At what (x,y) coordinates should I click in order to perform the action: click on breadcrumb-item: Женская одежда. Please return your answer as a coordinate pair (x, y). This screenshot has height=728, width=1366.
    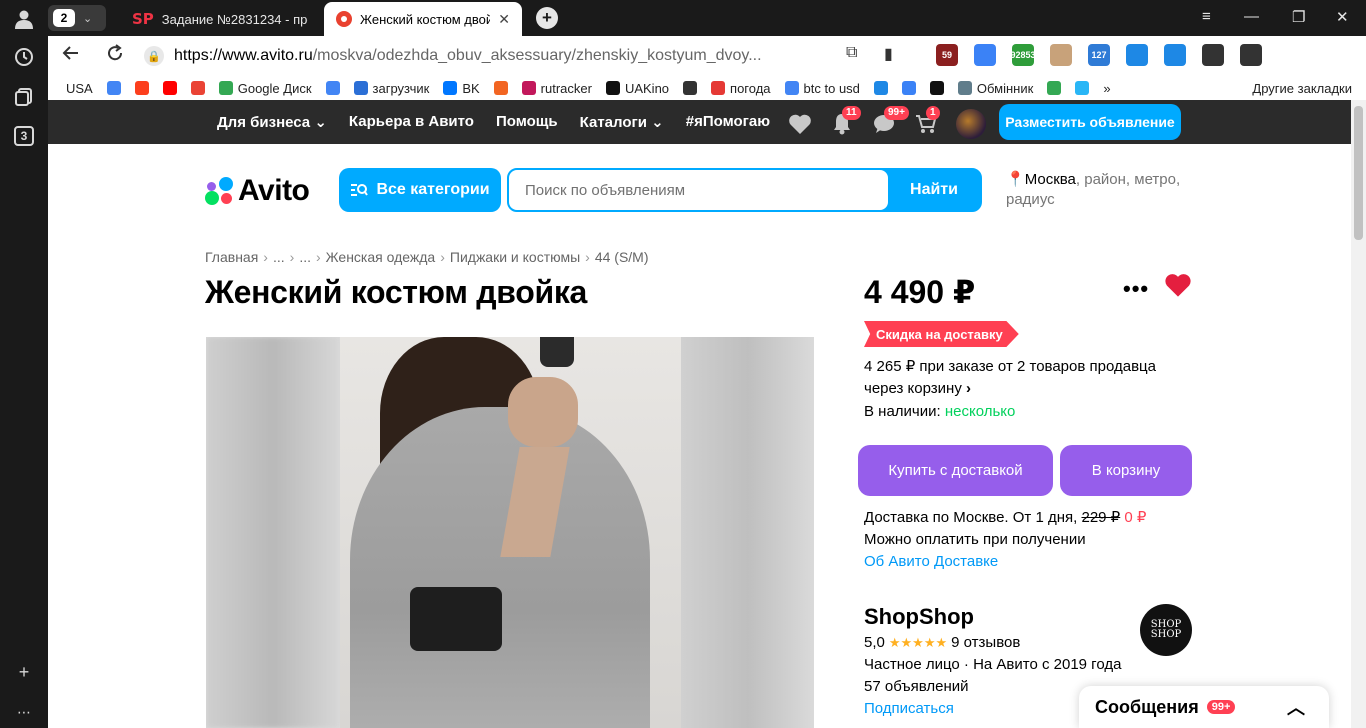
    Looking at the image, I should click on (381, 257).